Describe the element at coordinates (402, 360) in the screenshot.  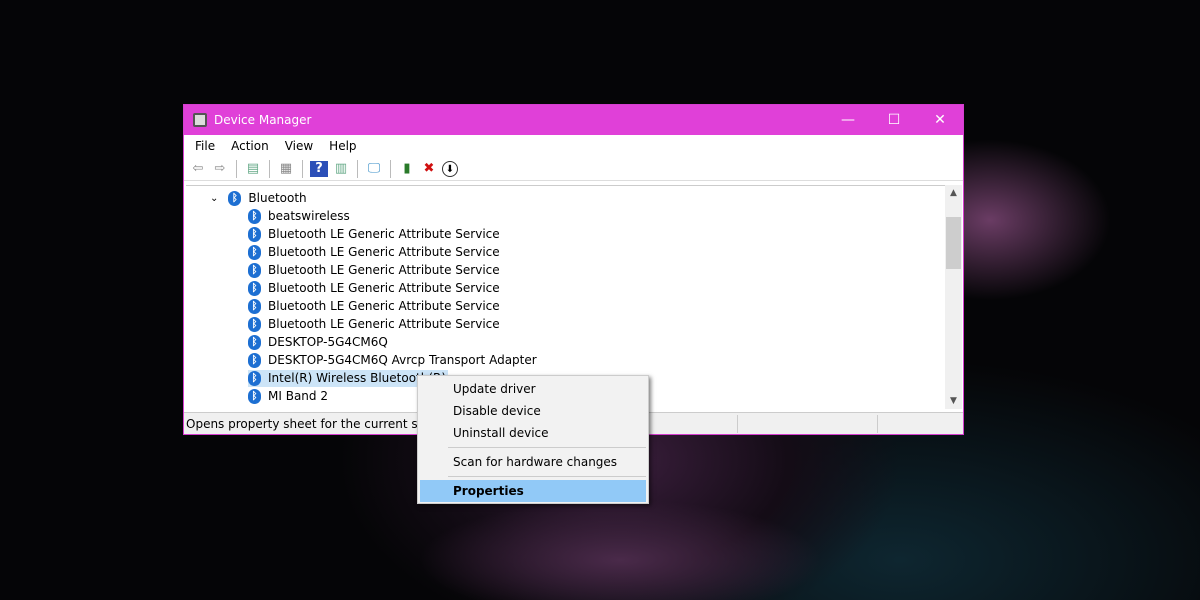
I see `tree-item-label: DESKTOP-5G4CM6Q Avrcp Transport Adapter` at that location.